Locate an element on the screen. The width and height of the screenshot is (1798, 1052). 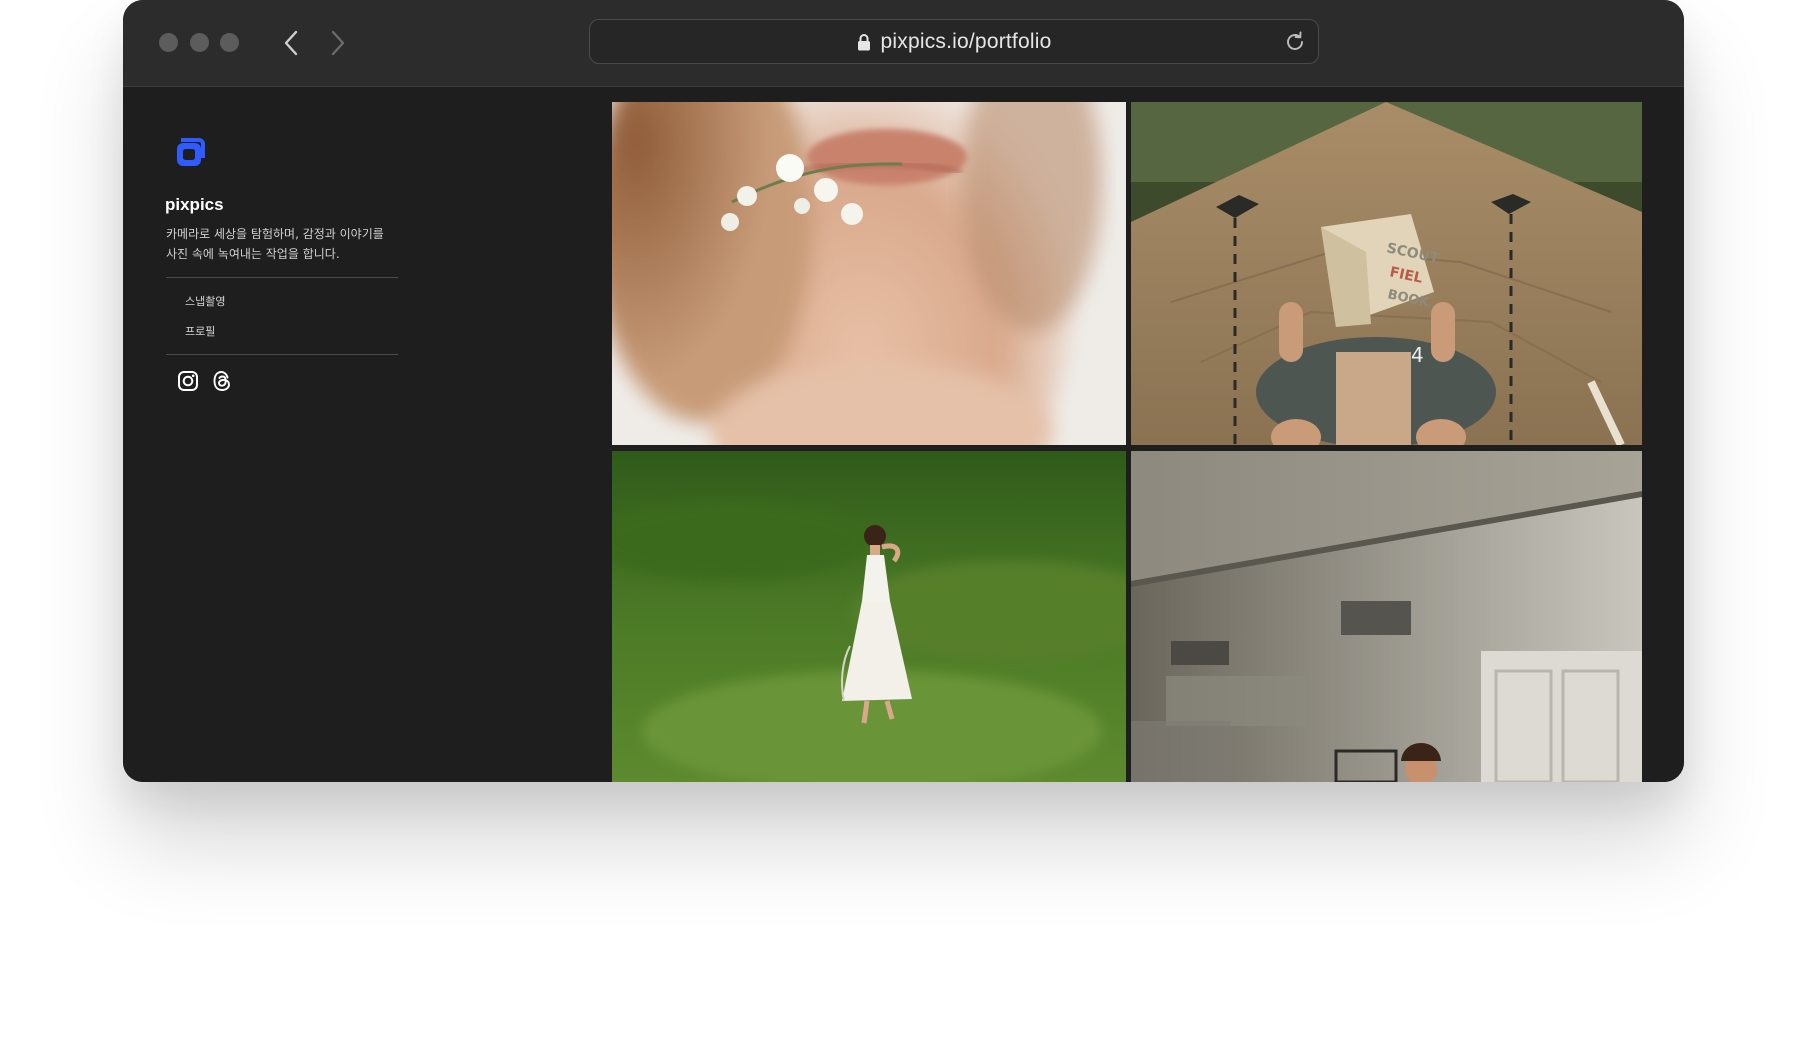
reload-icon is located at coordinates (1295, 42).